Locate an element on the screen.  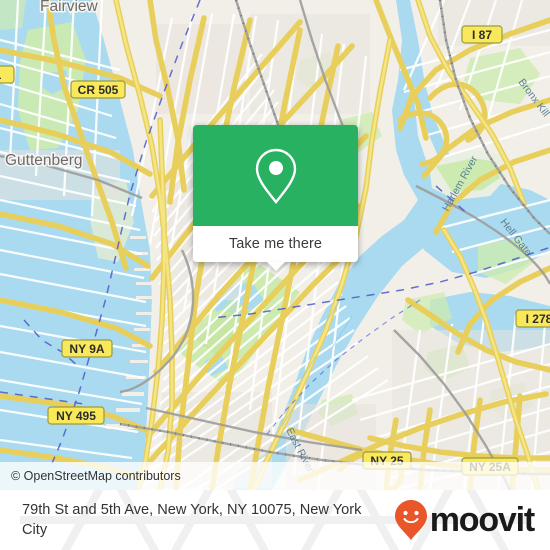
road-shield-i-87: I 87 is located at coordinates (482, 34).